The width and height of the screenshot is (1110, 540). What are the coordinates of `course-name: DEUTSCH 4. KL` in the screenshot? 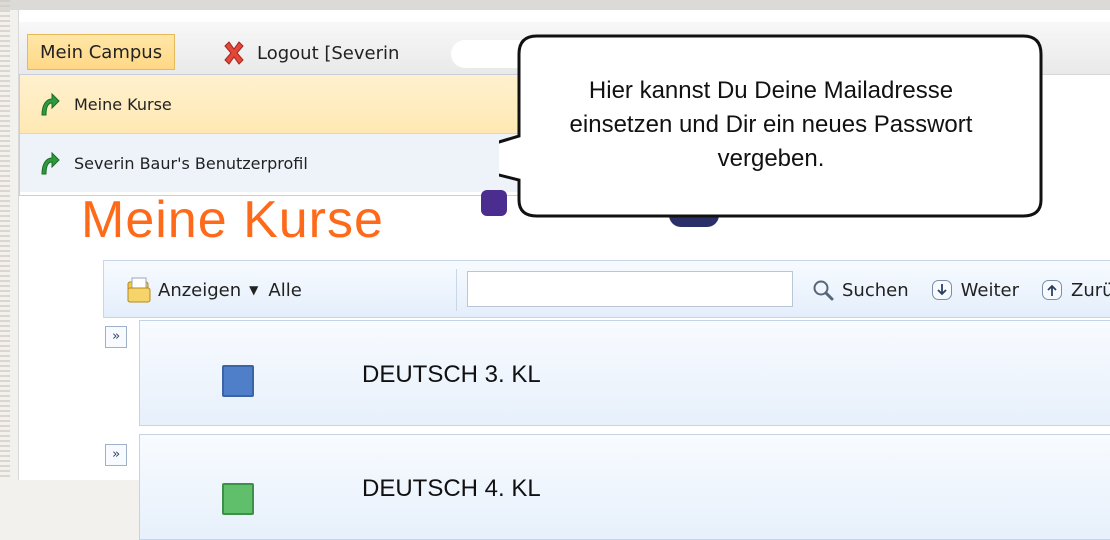 It's located at (451, 488).